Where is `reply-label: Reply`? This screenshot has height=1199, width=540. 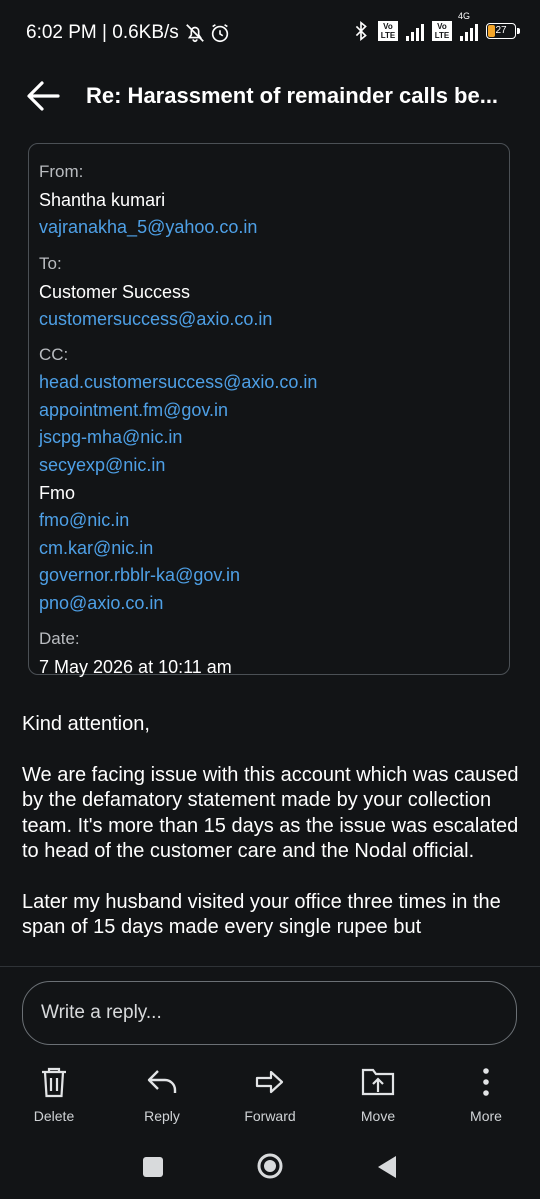 reply-label: Reply is located at coordinates (162, 1116).